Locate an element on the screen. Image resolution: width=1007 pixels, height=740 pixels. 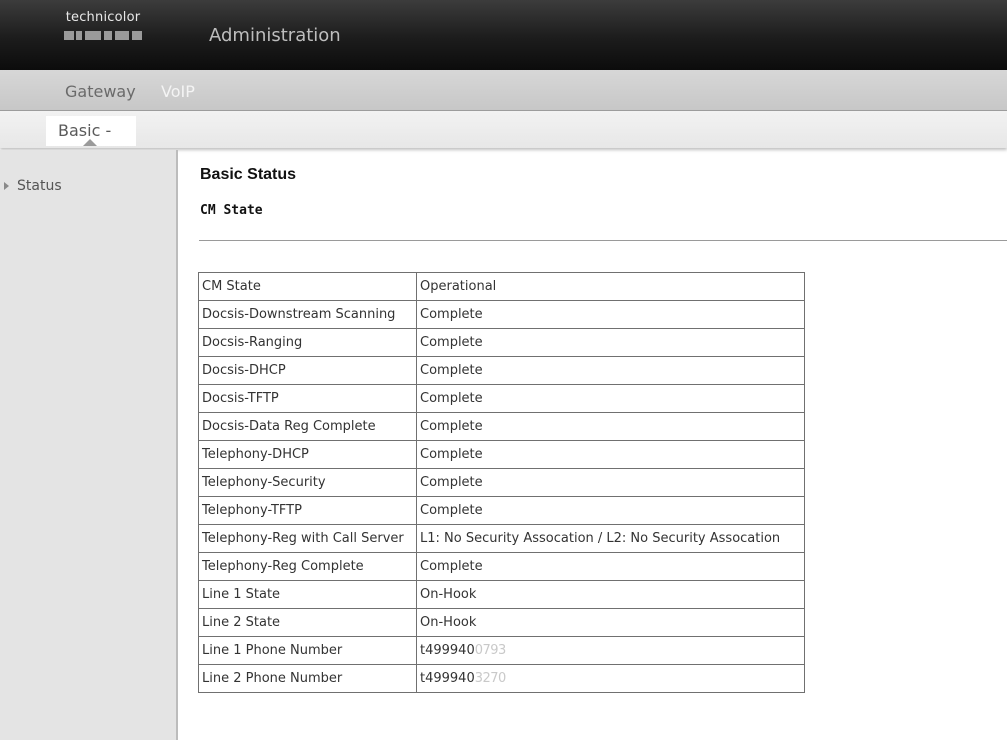
tab-basic-label: Basic - is located at coordinates (85, 130).